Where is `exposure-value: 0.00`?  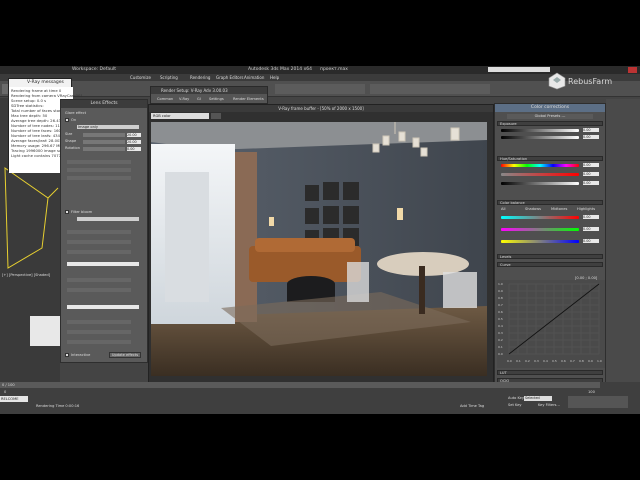 exposure-value: 0.00 is located at coordinates (591, 130).